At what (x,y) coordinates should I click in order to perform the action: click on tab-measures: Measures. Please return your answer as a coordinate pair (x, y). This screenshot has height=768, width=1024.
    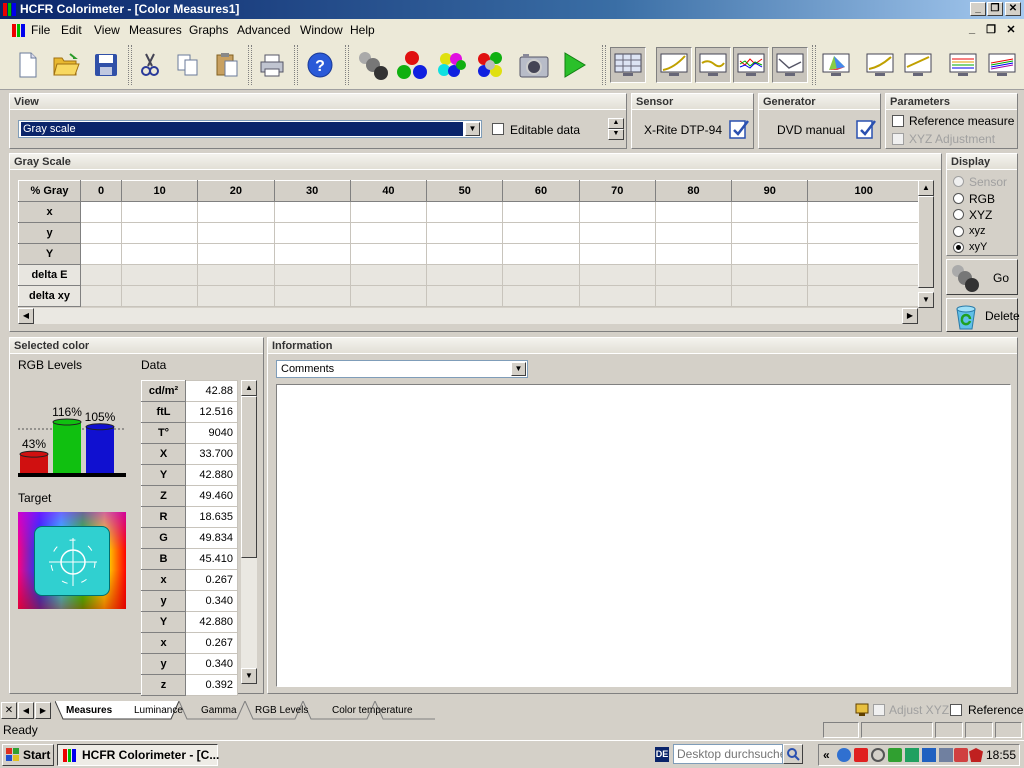
    Looking at the image, I should click on (89, 711).